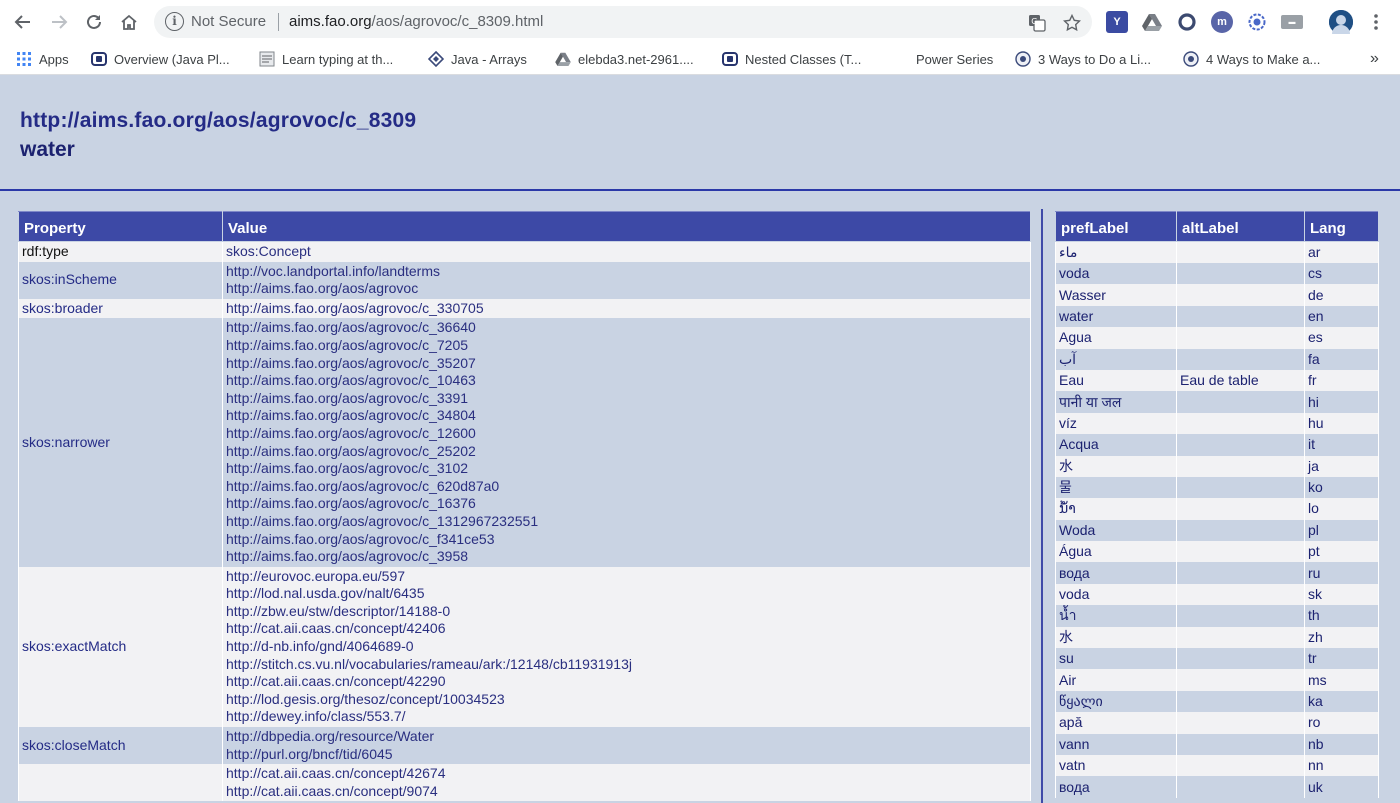 The image size is (1400, 803). I want to click on translate-icon: G, so click(1037, 23).